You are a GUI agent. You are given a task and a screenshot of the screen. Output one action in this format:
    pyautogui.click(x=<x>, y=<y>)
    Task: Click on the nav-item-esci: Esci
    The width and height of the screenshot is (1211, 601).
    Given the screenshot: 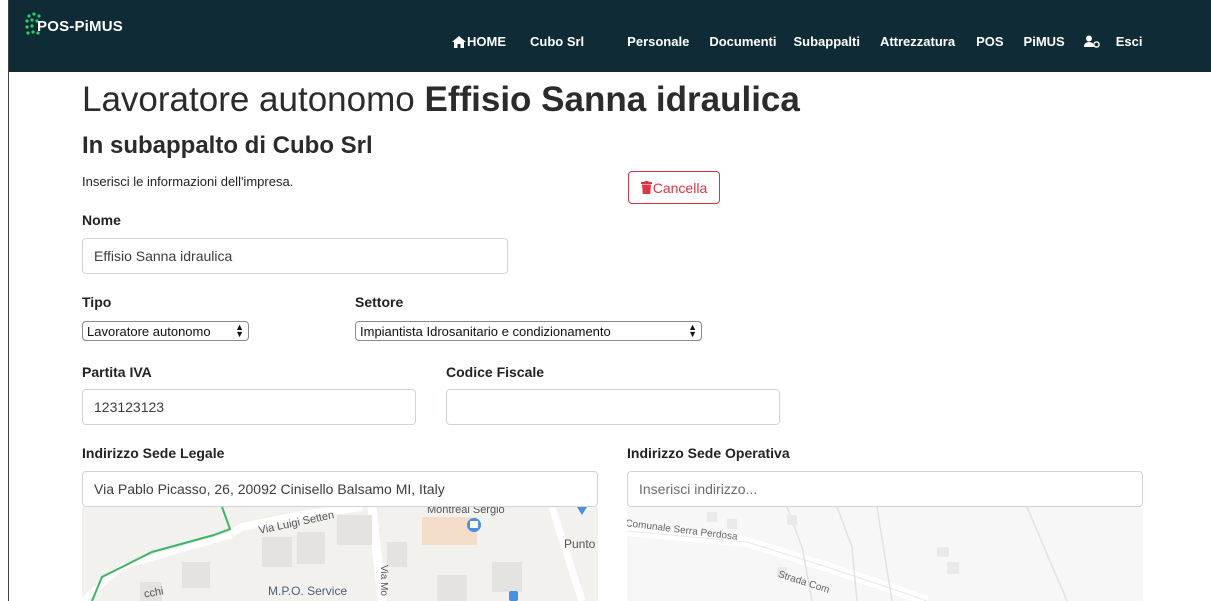 What is the action you would take?
    pyautogui.click(x=1129, y=41)
    